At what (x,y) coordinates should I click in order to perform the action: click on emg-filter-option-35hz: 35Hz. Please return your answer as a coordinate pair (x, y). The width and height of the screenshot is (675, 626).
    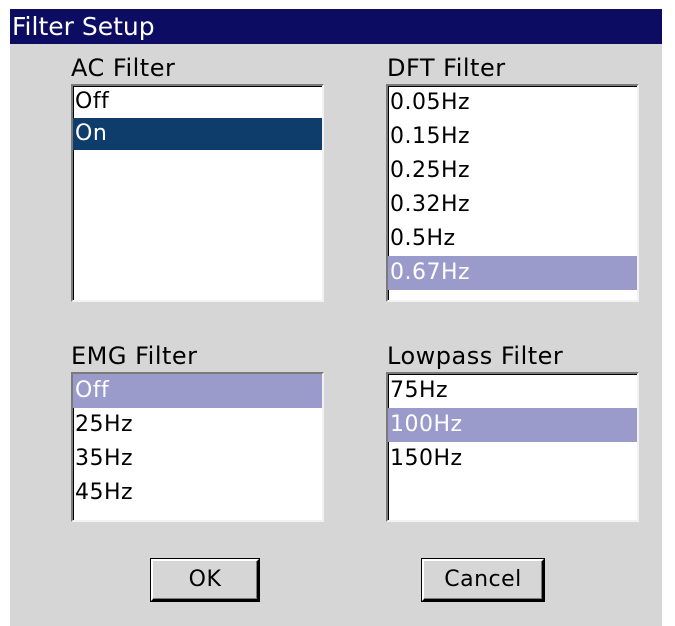
    Looking at the image, I should click on (197, 459).